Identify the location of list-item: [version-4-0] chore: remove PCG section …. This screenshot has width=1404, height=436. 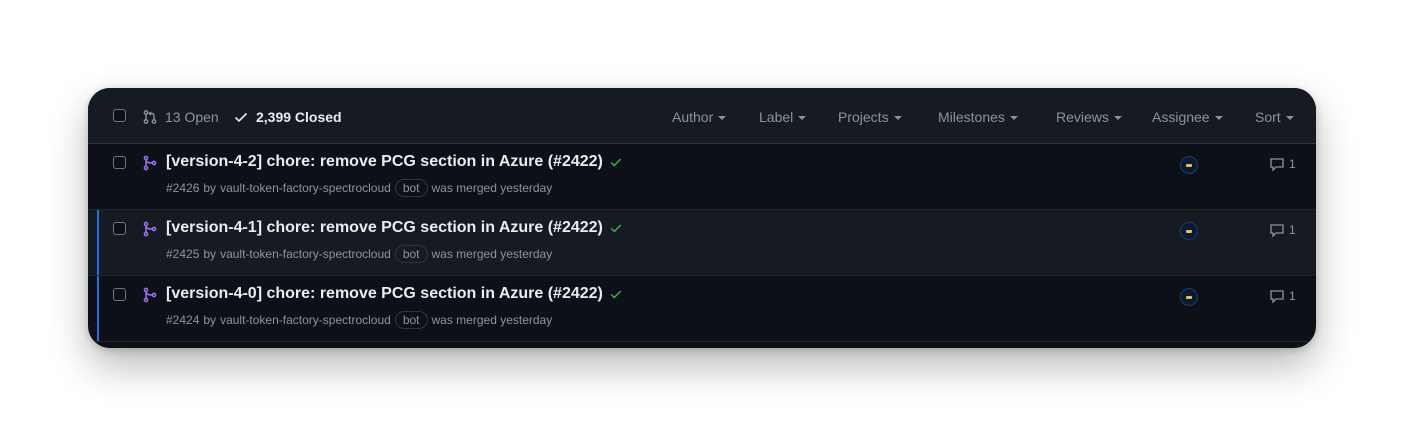
(702, 309).